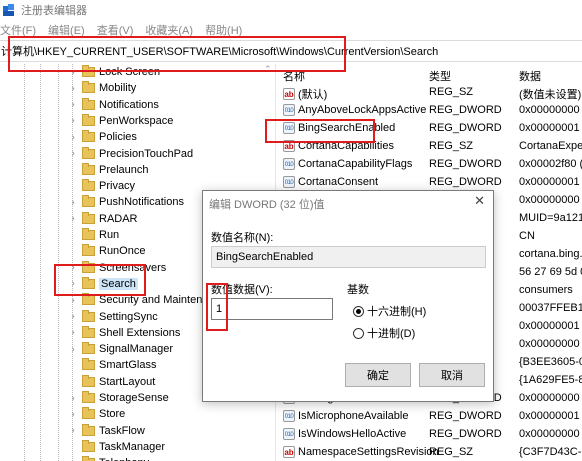 The width and height of the screenshot is (582, 461). I want to click on tree-item: › Lock Screen, so click(113, 72).